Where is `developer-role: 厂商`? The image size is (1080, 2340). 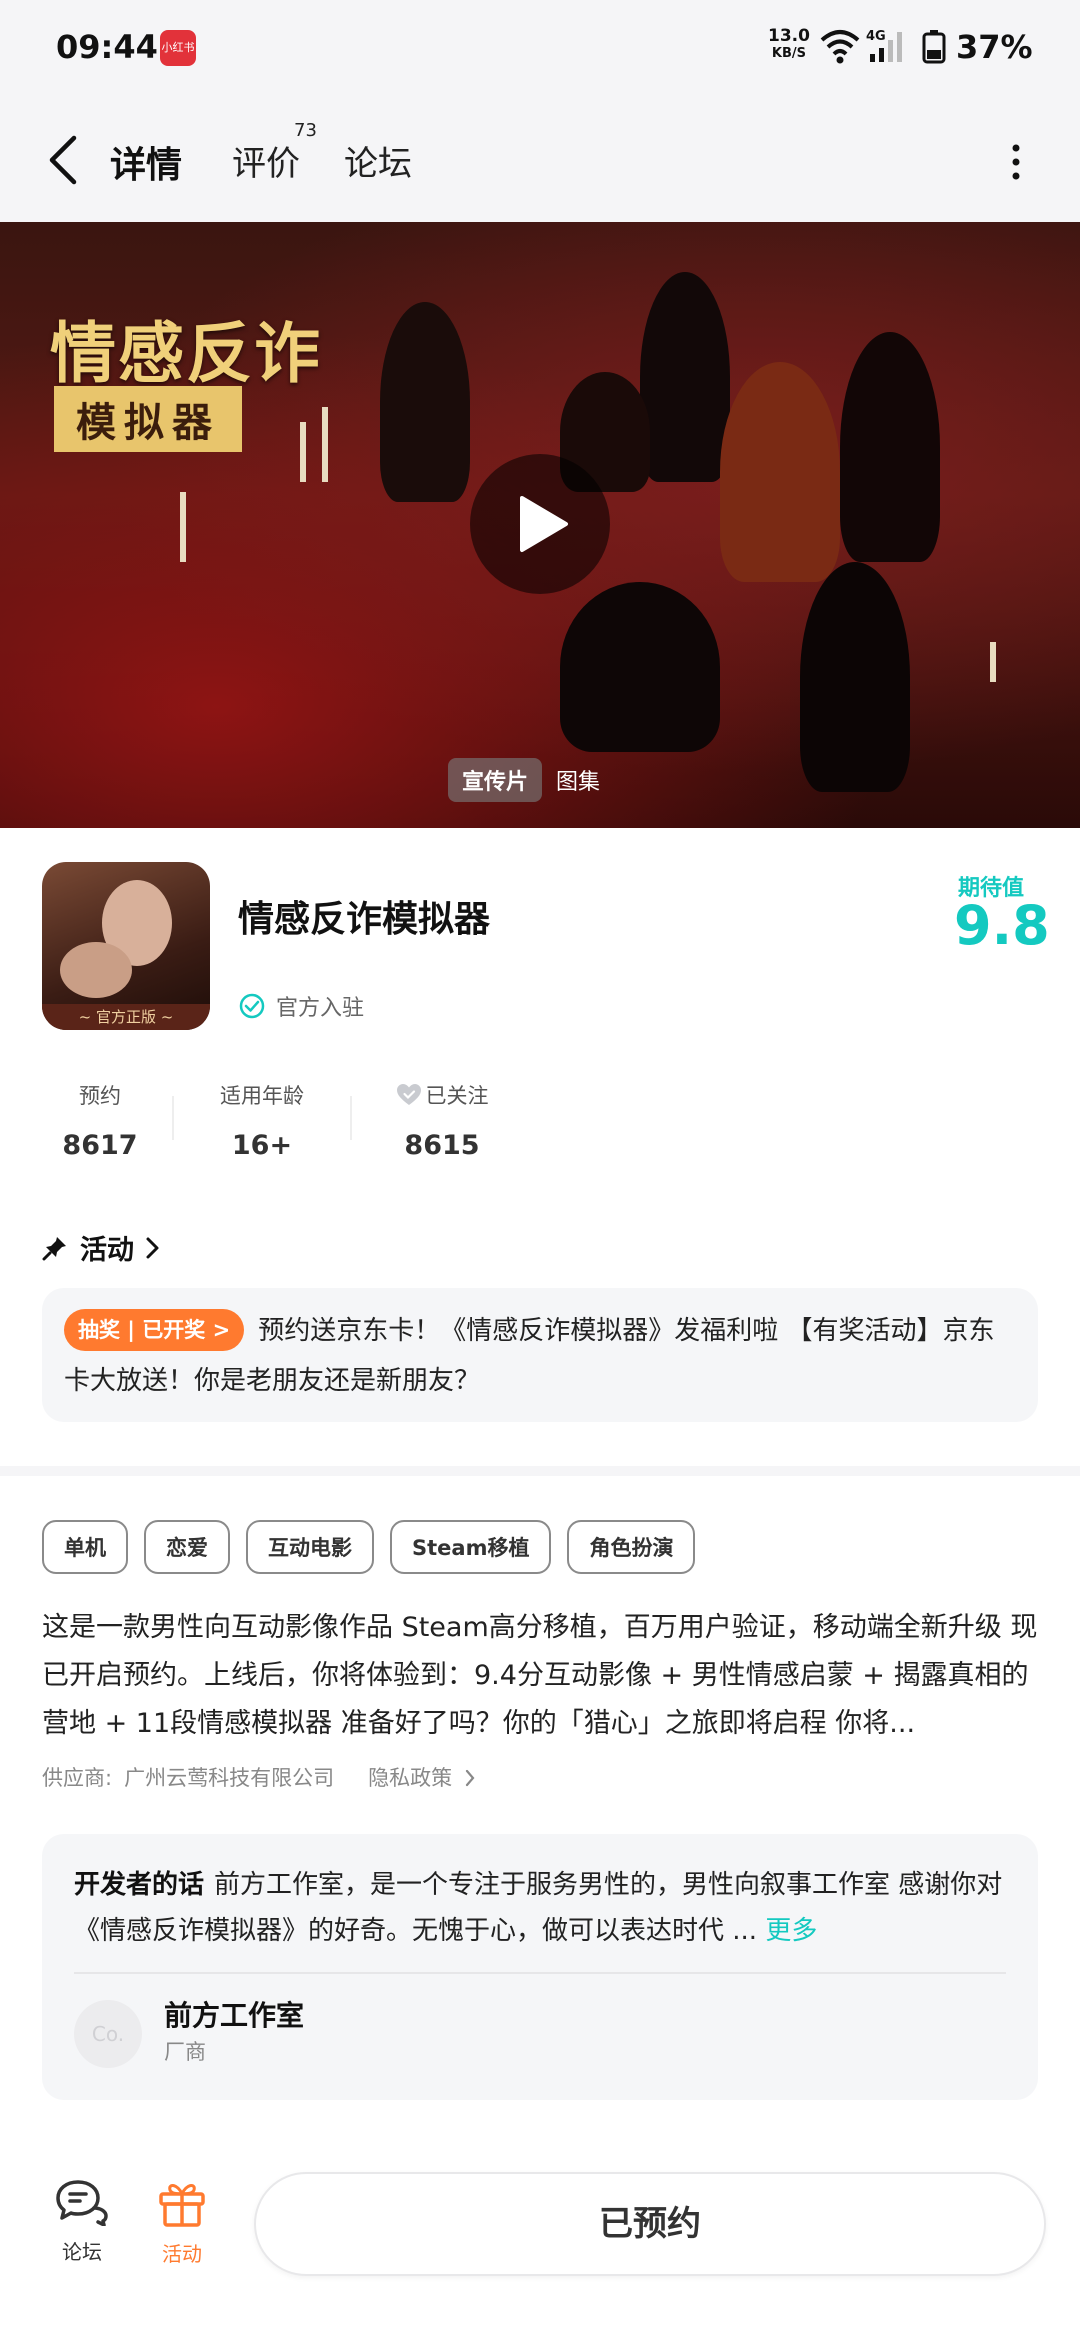
developer-role: 厂商 is located at coordinates (185, 2052).